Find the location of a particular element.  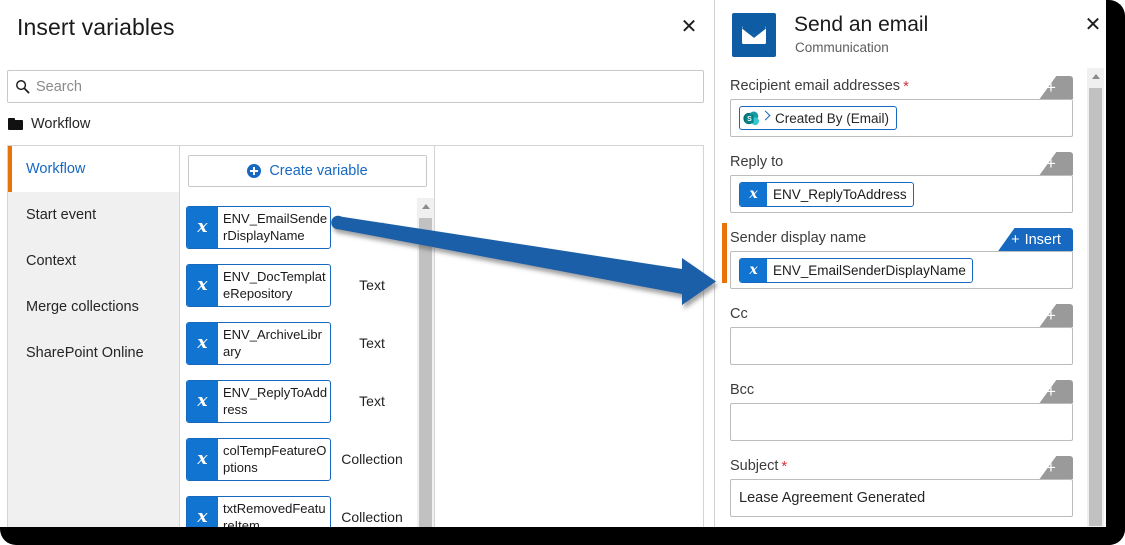

list-item: x ENV_EmailSenderDisplayName Text is located at coordinates (307, 227).